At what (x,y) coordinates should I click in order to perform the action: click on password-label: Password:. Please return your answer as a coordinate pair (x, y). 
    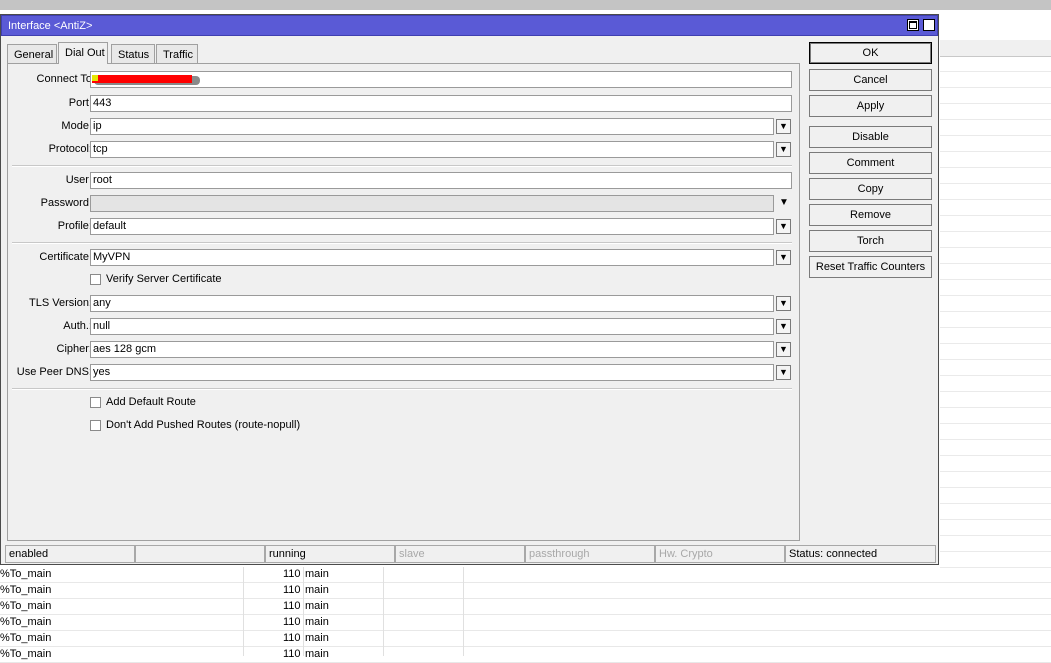
    Looking at the image, I should click on (66, 203).